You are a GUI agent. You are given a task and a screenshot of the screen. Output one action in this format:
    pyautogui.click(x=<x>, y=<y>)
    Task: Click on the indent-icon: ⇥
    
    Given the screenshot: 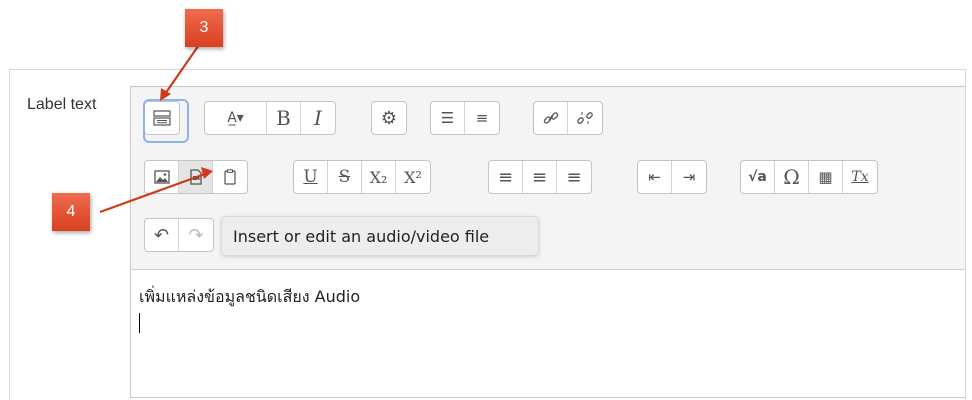 What is the action you would take?
    pyautogui.click(x=689, y=177)
    